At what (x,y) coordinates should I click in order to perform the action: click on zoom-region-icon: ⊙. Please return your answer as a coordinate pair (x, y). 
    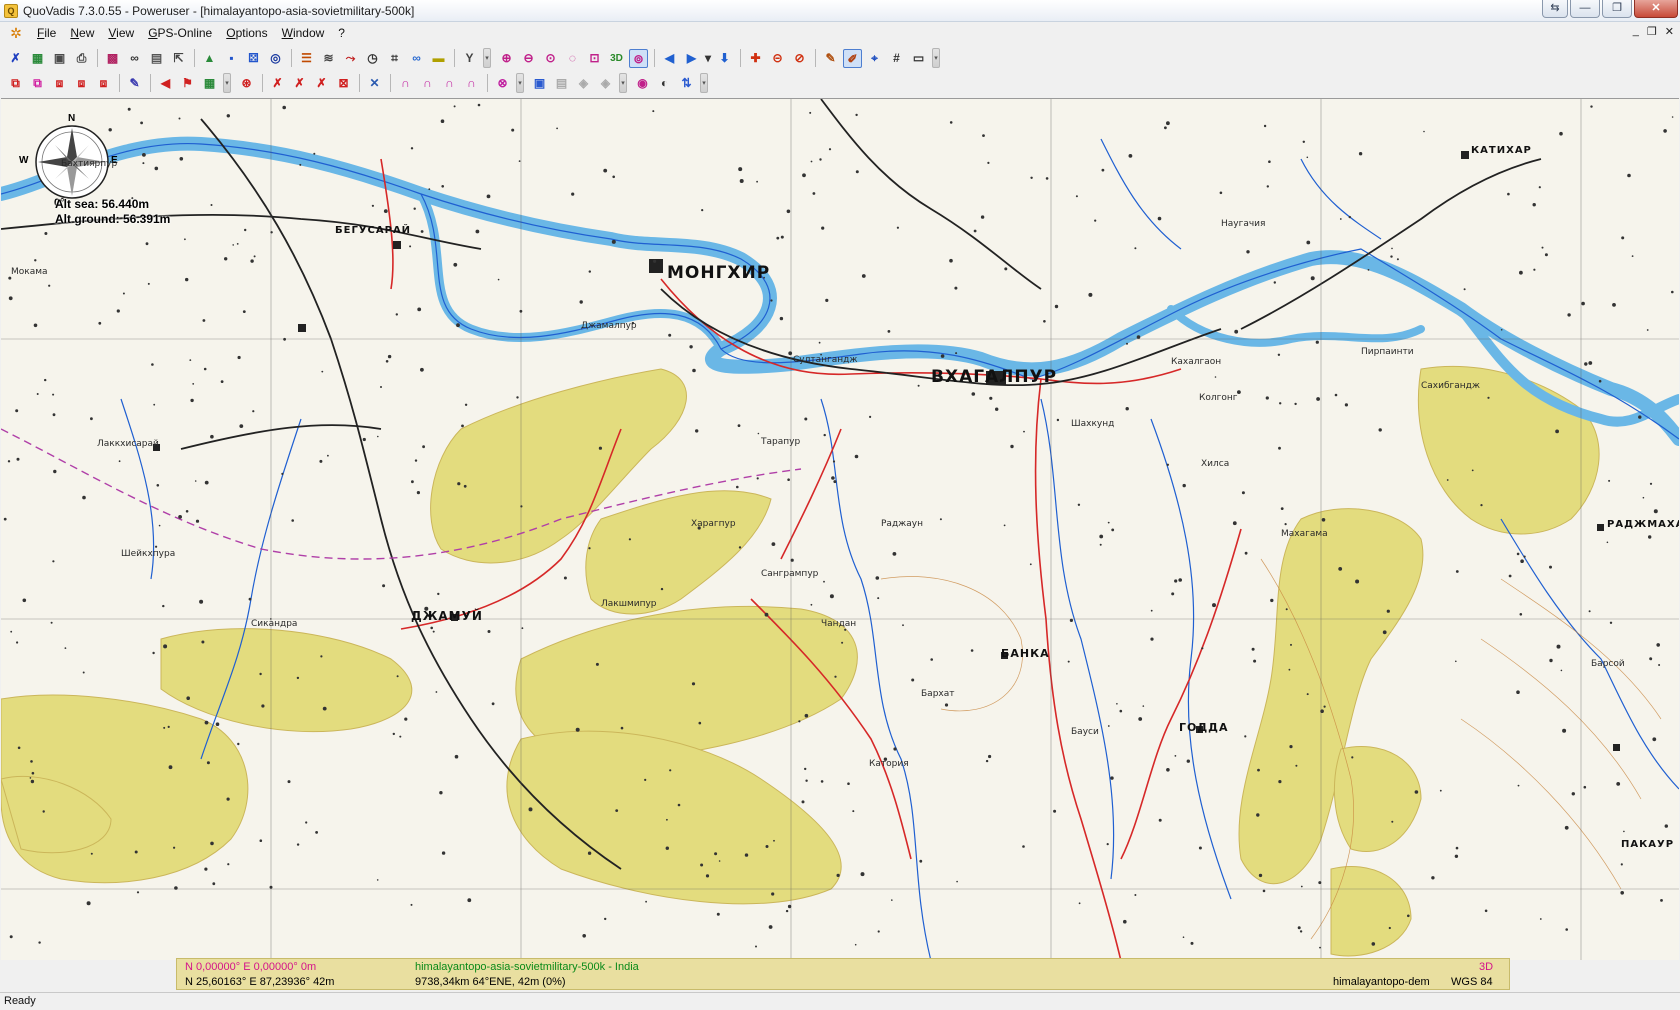
    Looking at the image, I should click on (550, 58).